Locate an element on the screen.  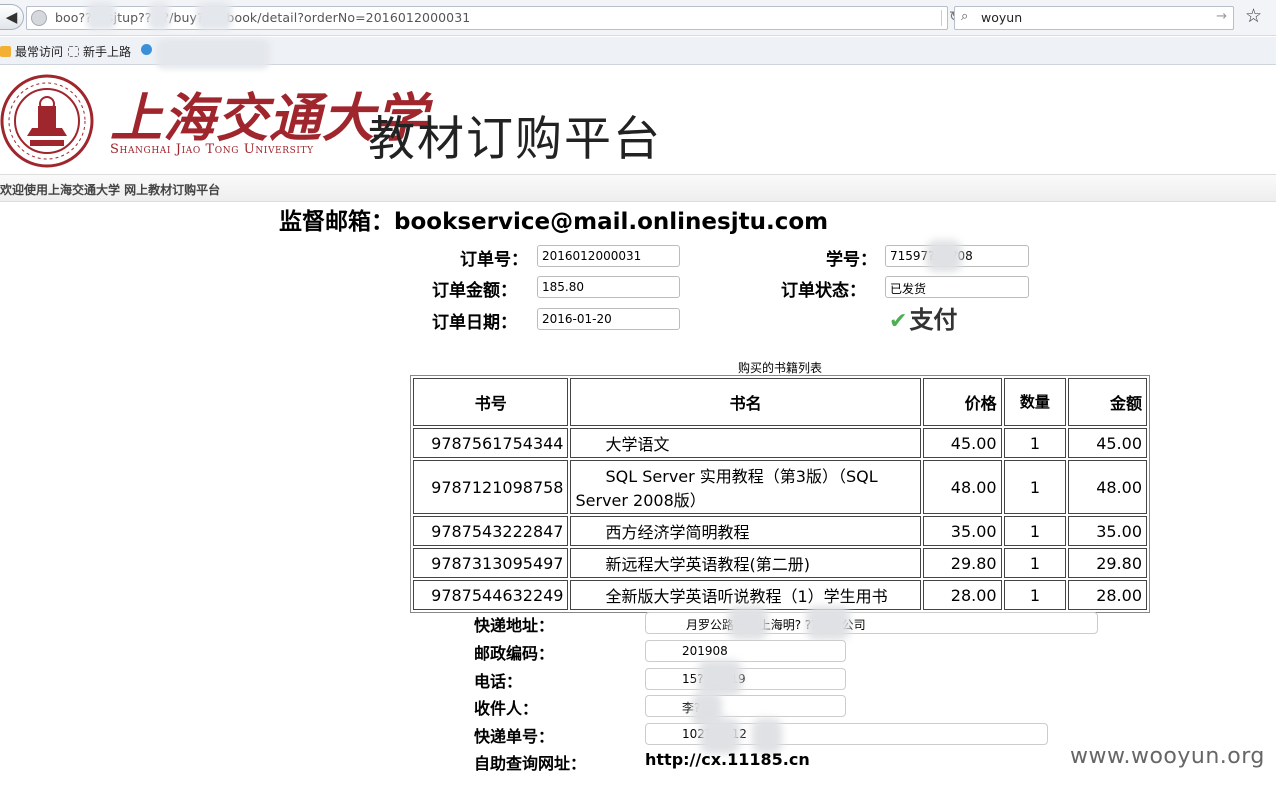
supervise-email: 监督邮箱：bookservice@mail.onlinesjtu.com is located at coordinates (554, 222).